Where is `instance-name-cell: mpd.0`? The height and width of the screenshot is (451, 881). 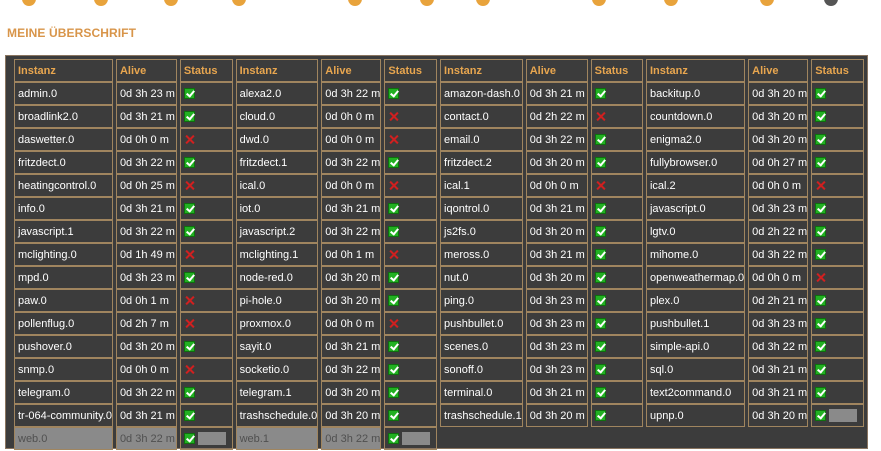
instance-name-cell: mpd.0 is located at coordinates (63, 277).